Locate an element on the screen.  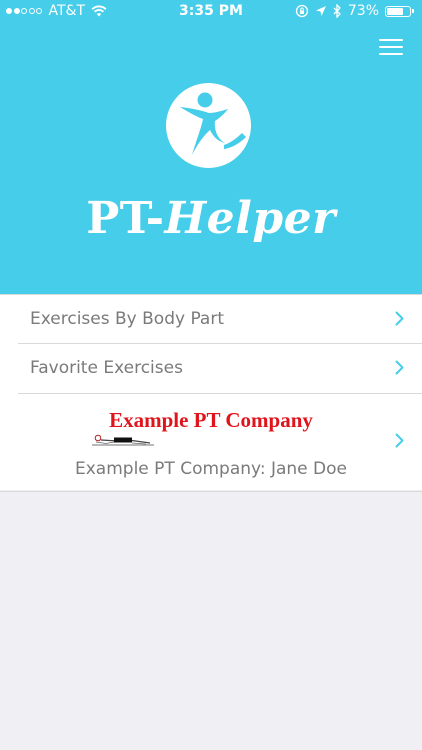
app-title-part-2: Helper is located at coordinates (250, 218).